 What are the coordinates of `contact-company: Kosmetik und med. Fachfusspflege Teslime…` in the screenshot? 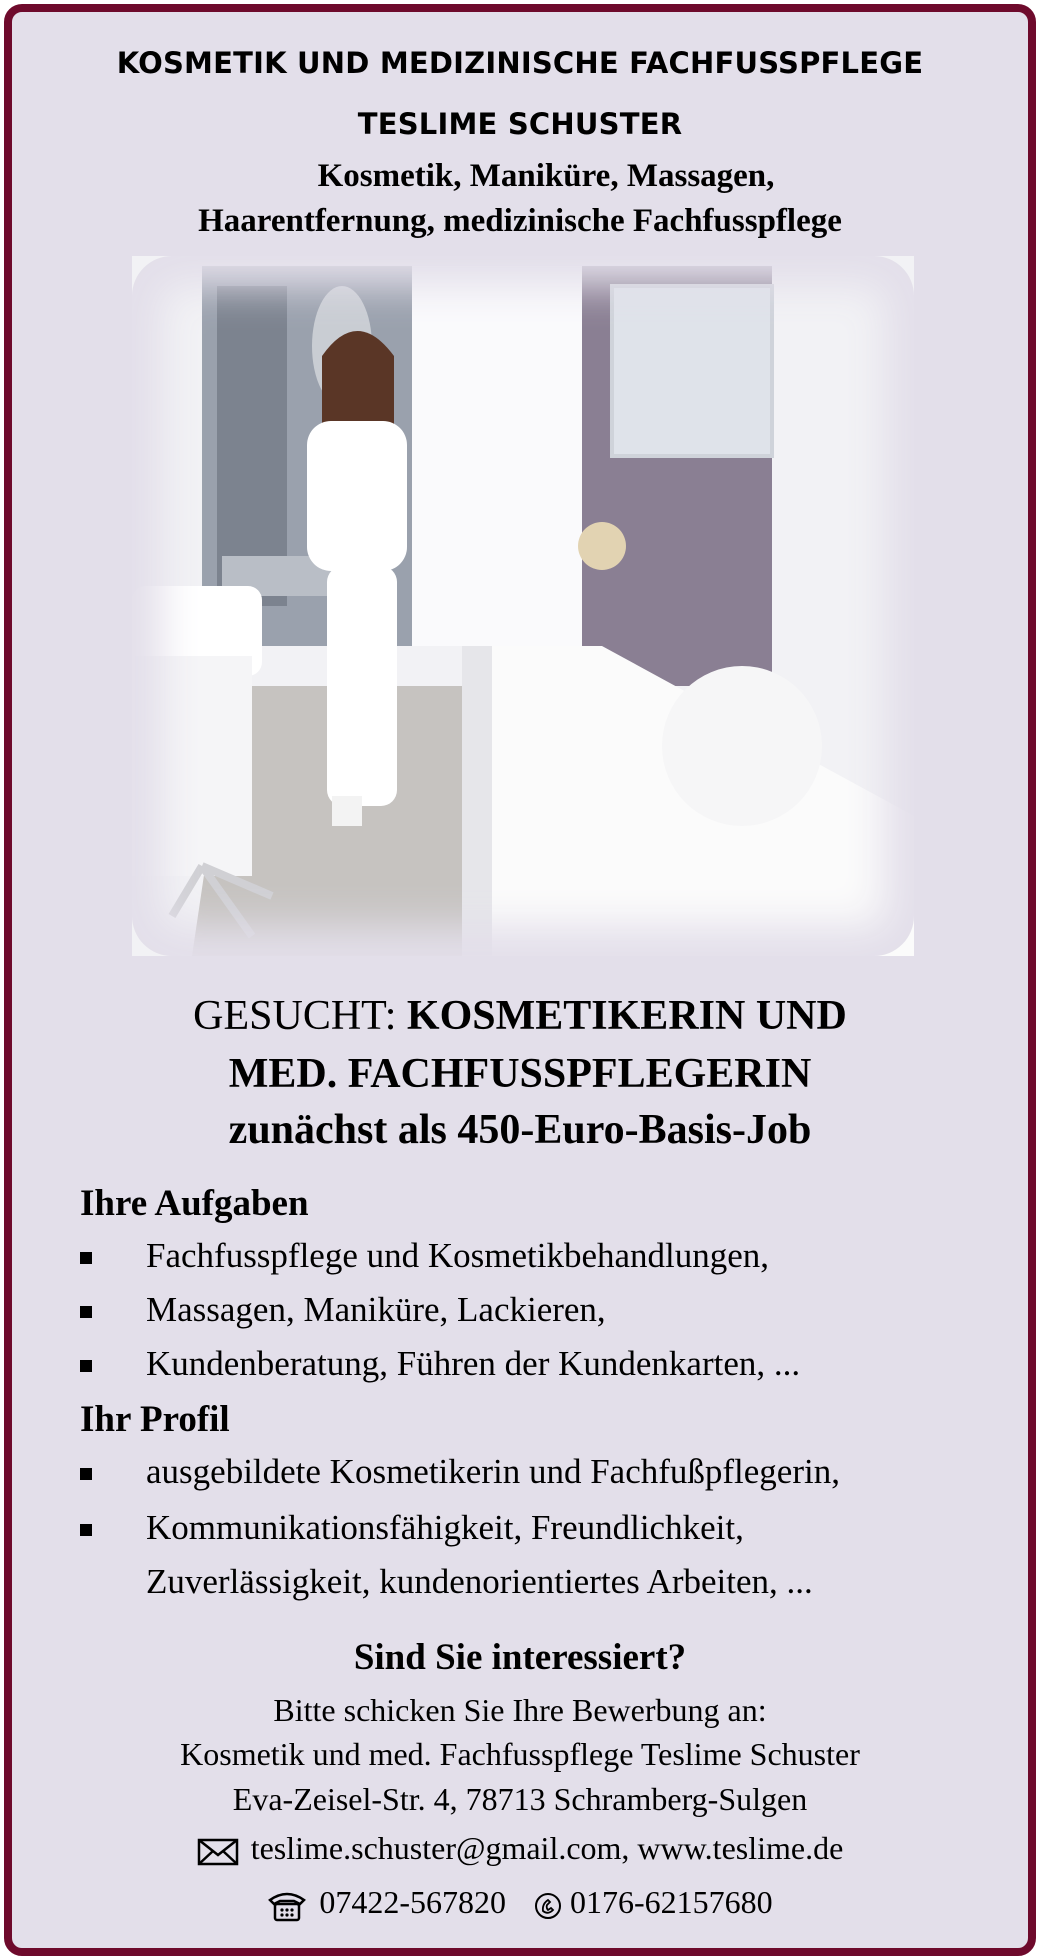 It's located at (520, 1754).